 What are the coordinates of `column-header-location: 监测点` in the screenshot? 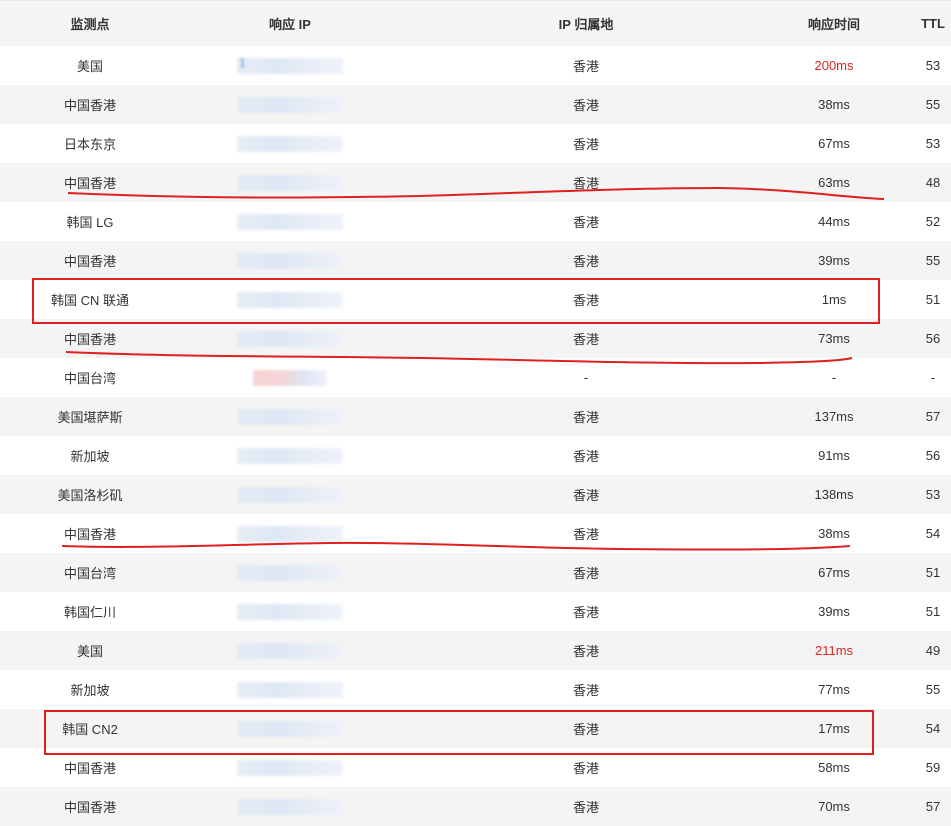 It's located at (90, 23).